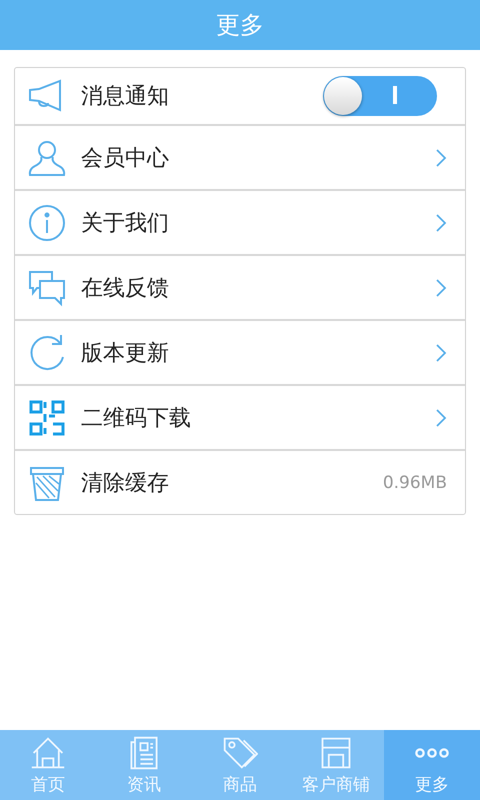 The height and width of the screenshot is (800, 480). Describe the element at coordinates (240, 221) in the screenshot. I see `settings-row: 关于我们` at that location.